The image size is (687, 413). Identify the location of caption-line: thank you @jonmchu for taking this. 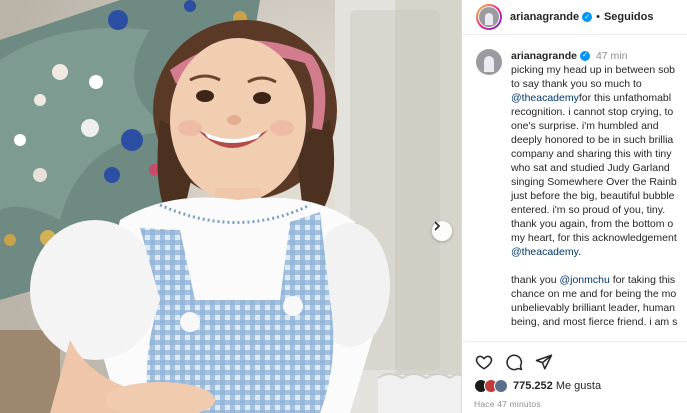
(593, 280).